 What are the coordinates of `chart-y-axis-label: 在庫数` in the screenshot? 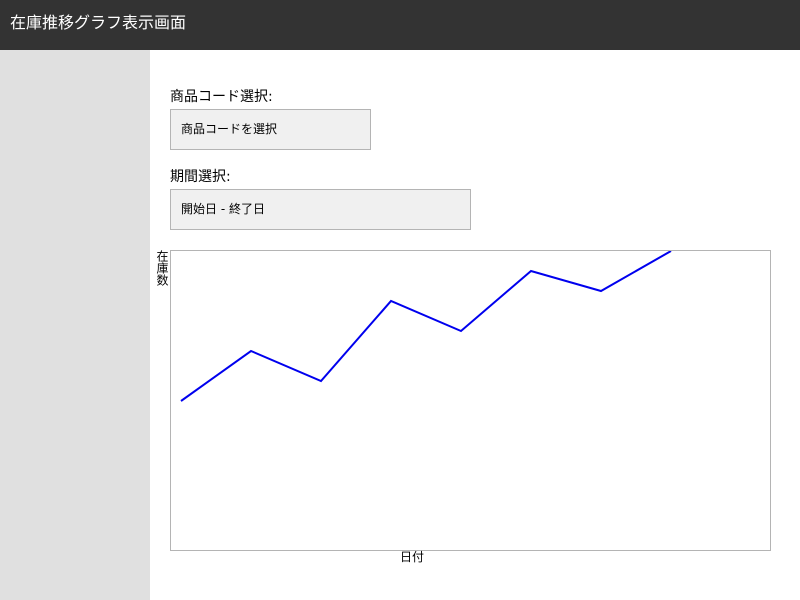 It's located at (162, 268).